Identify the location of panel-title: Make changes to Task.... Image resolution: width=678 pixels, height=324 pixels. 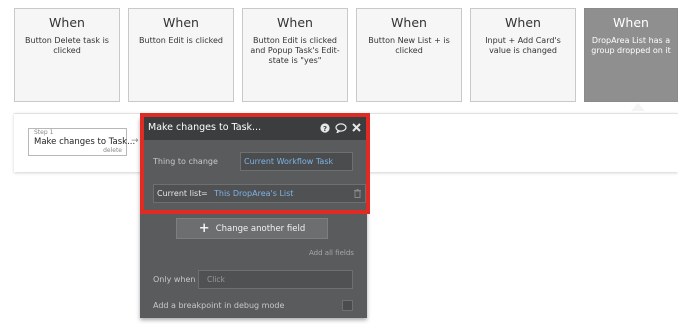
(205, 127).